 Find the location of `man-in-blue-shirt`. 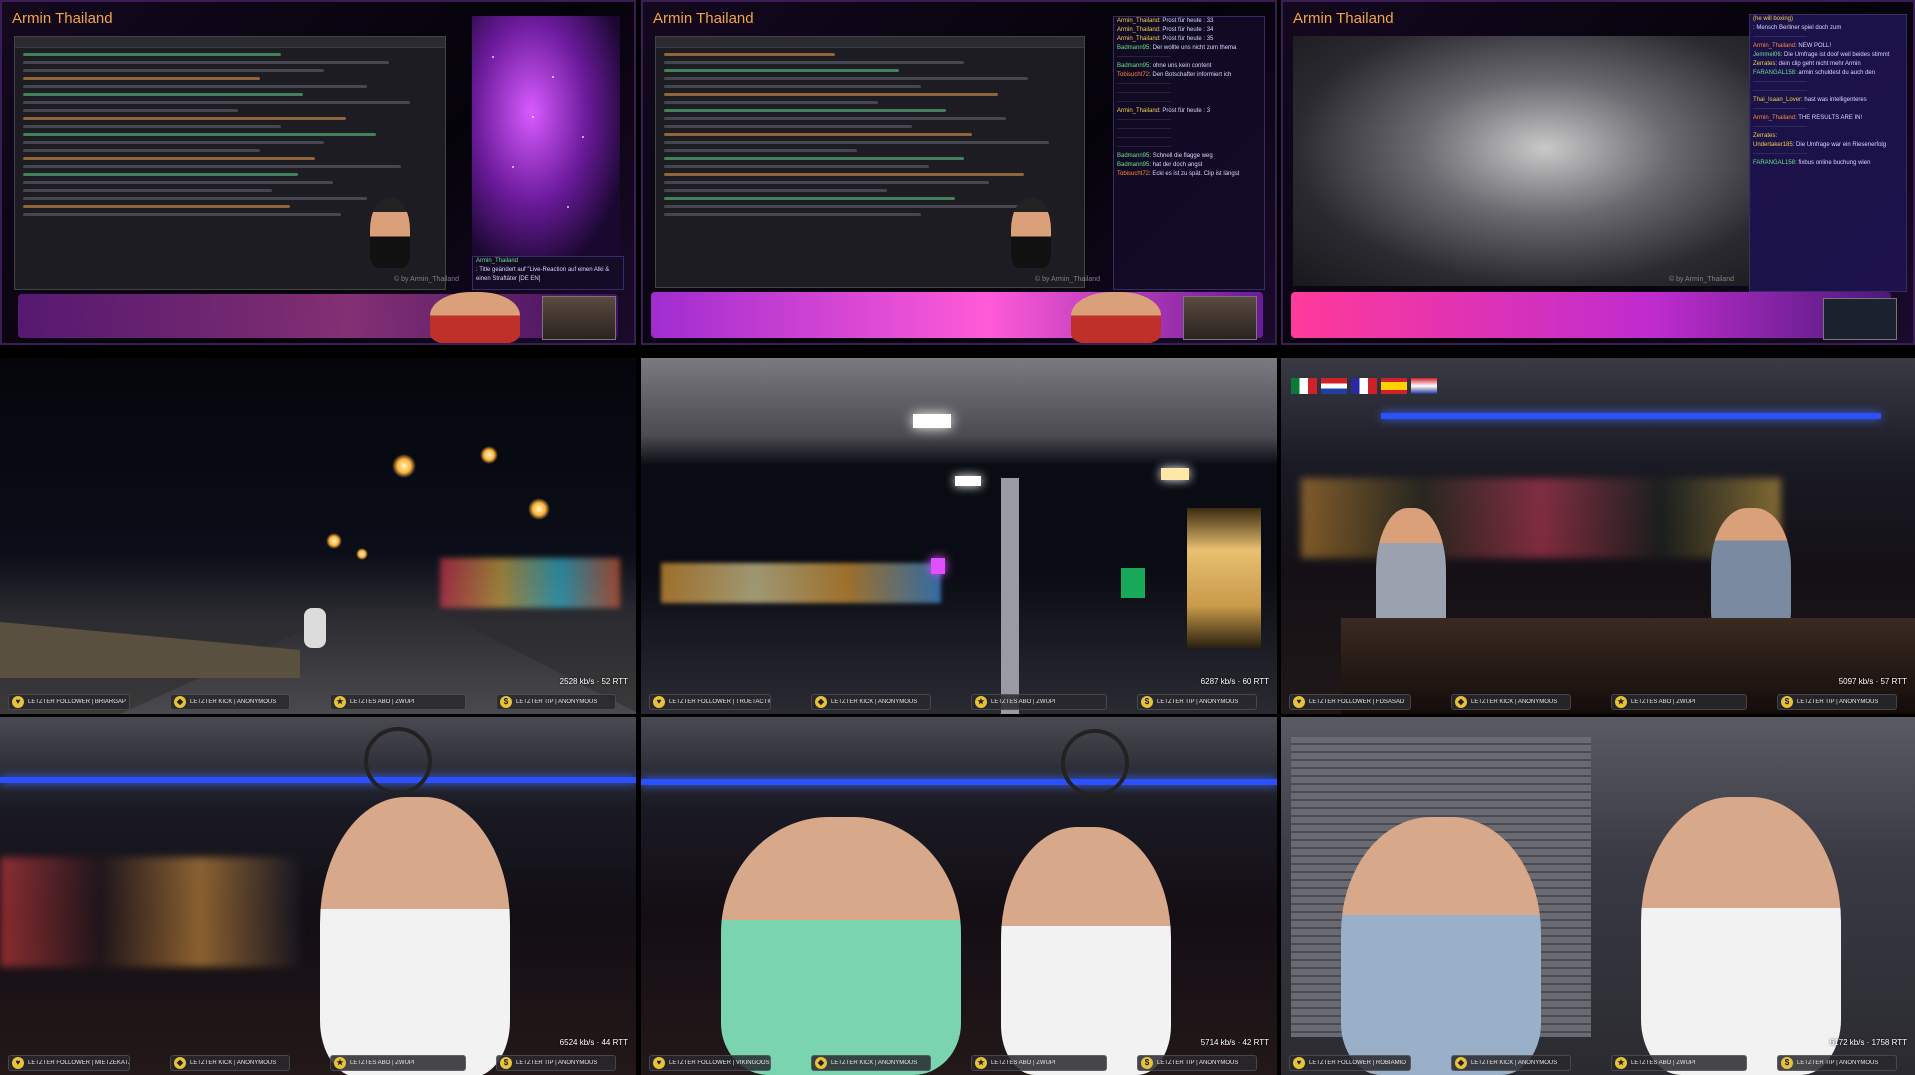

man-in-blue-shirt is located at coordinates (1441, 946).